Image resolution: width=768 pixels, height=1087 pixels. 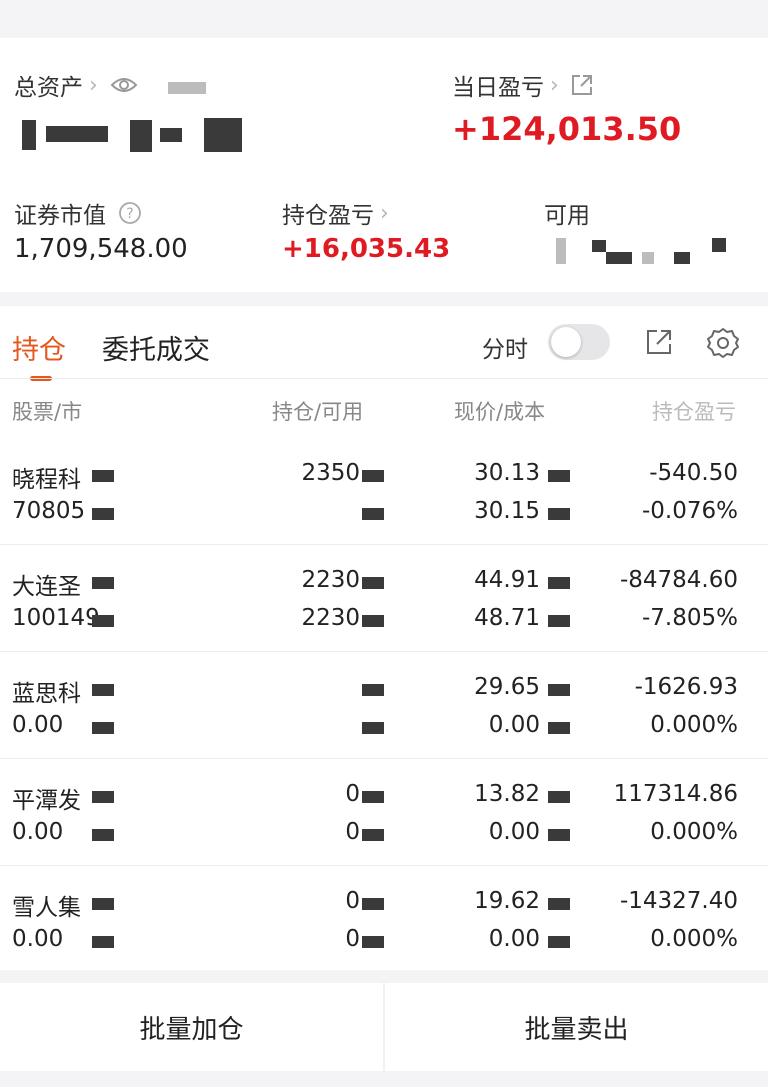 What do you see at coordinates (384, 919) in the screenshot?
I see `table-row: 雪人集 0.00 0 0 19.62 0.00 -14327.40 0.000%` at bounding box center [384, 919].